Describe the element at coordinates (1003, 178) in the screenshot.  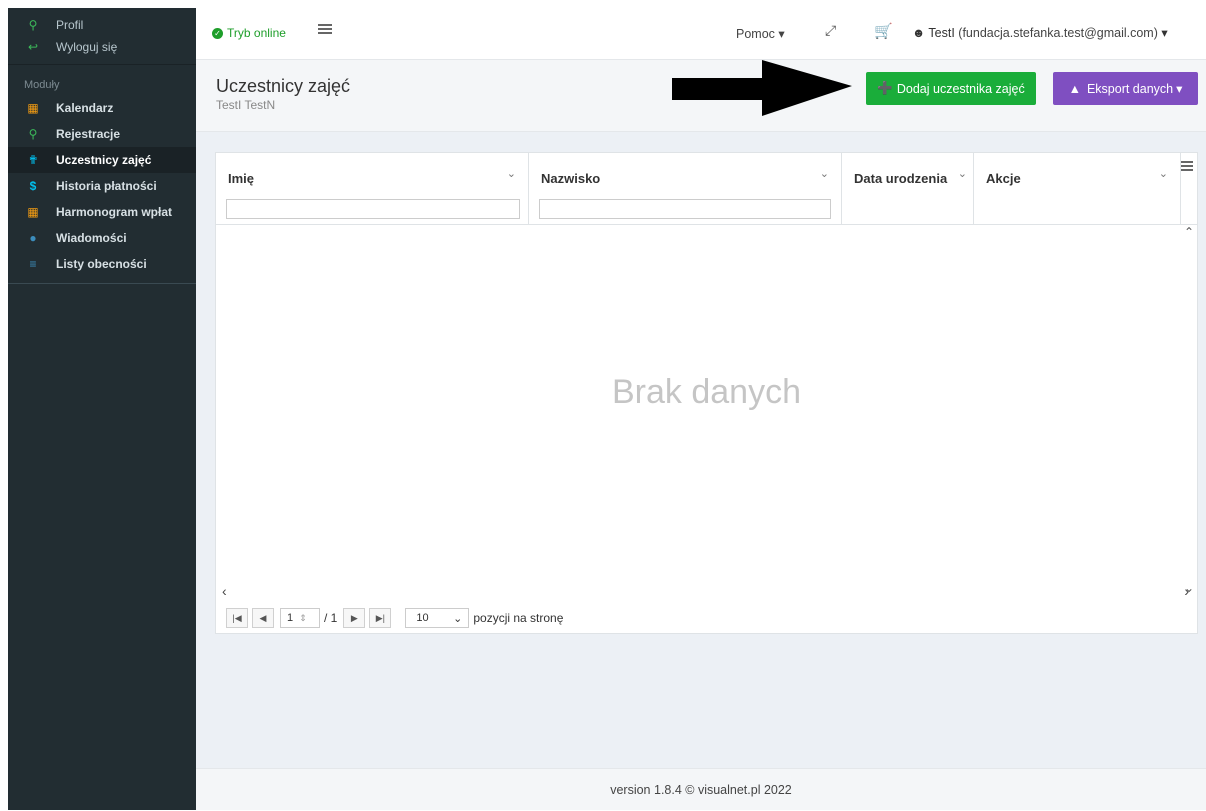
I see `column-header: Akcje` at that location.